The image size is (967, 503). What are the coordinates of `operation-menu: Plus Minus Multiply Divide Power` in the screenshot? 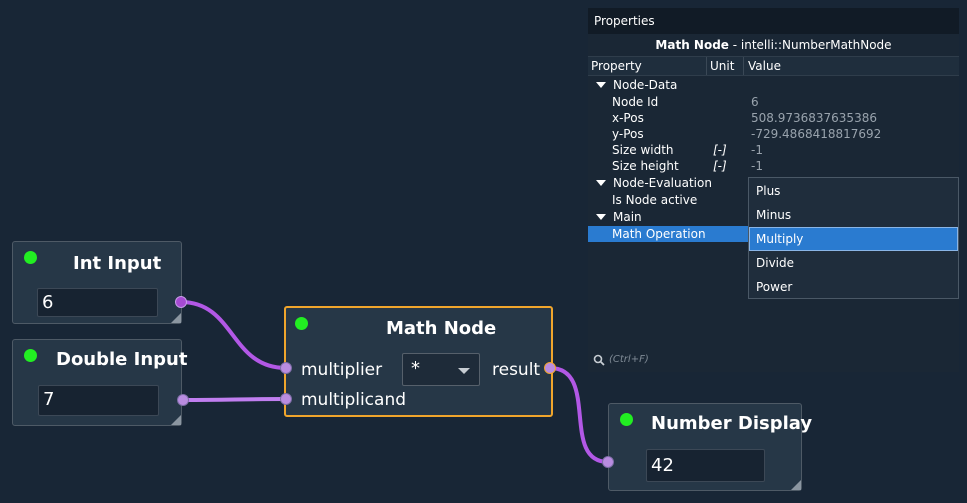 It's located at (853, 238).